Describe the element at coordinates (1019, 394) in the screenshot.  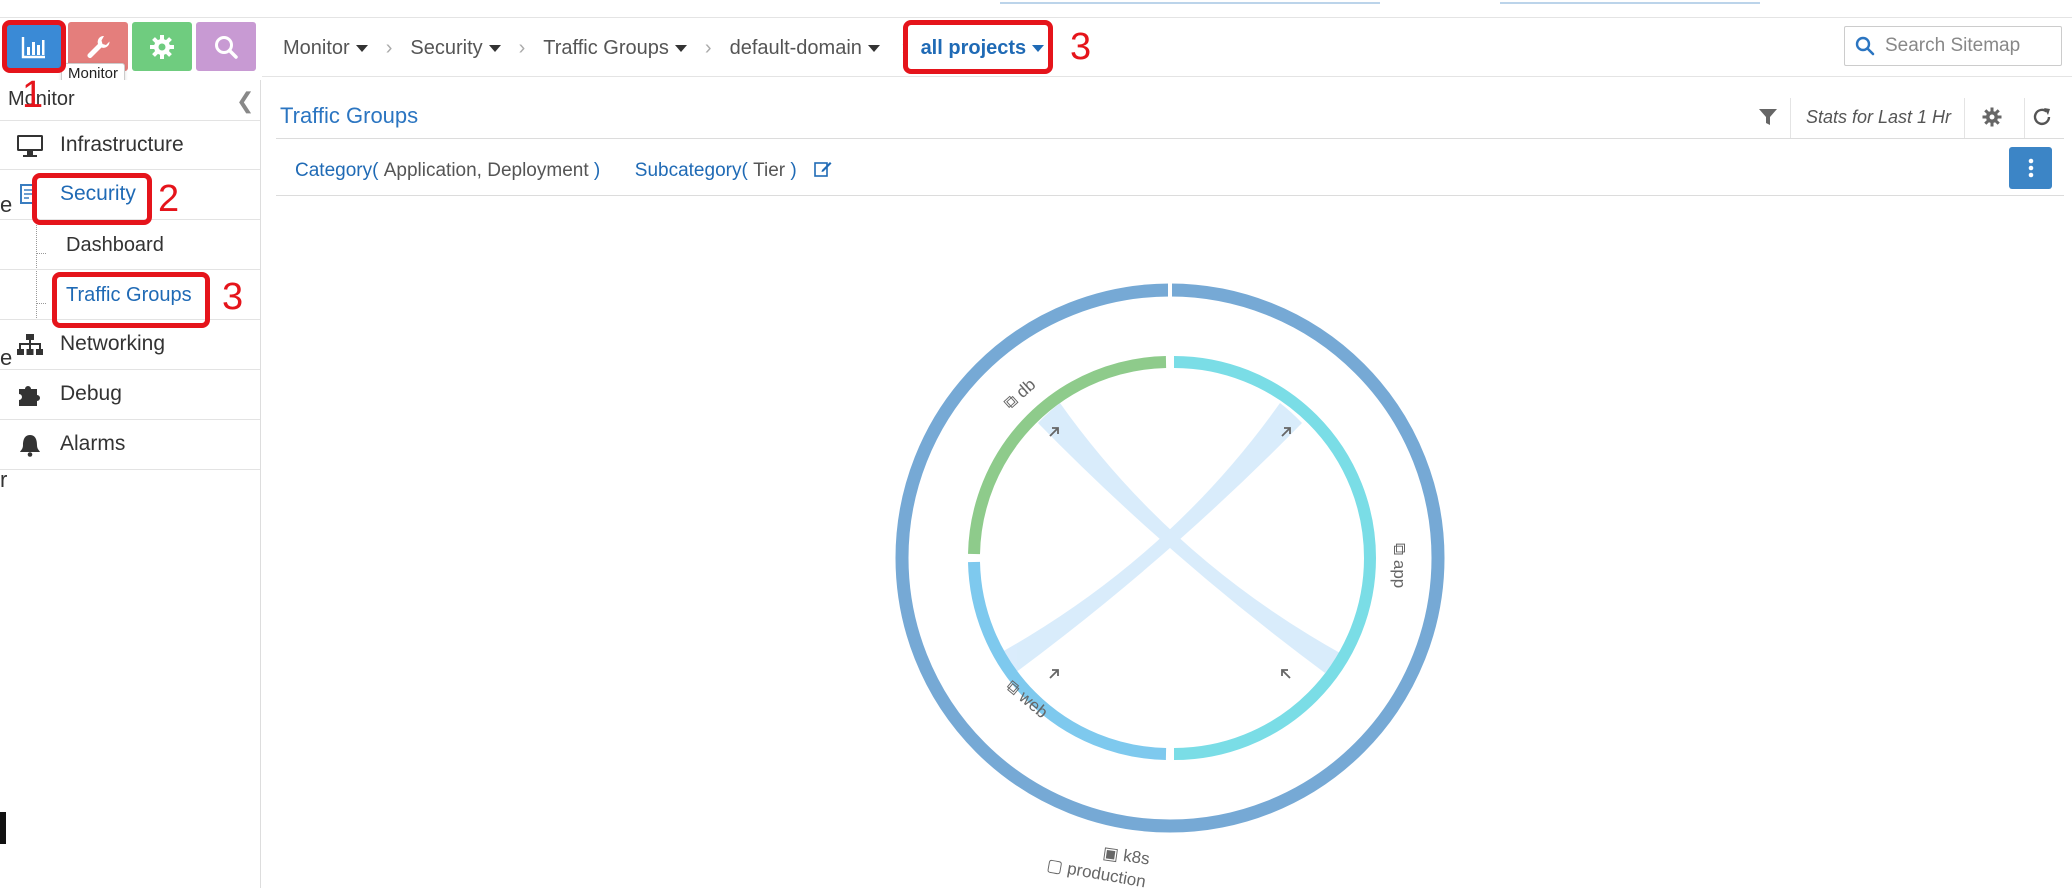
I see `chord-label-db: ⧉ db` at that location.